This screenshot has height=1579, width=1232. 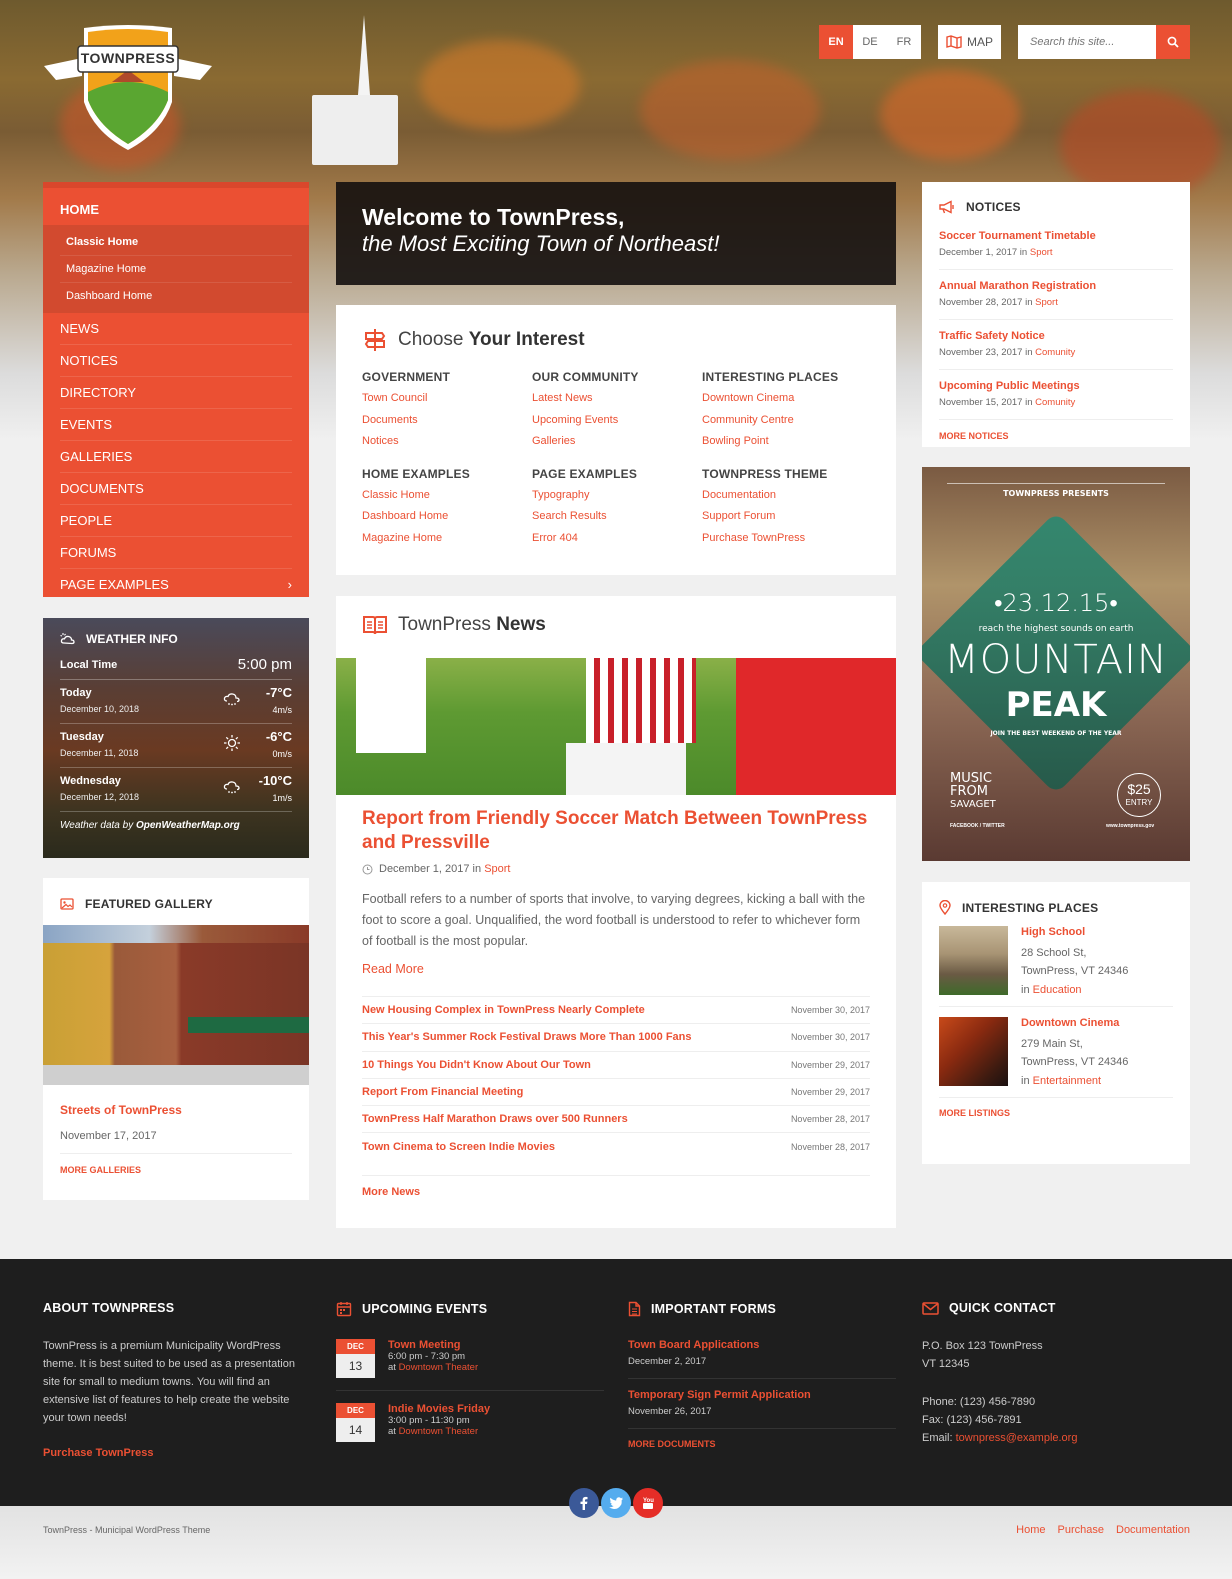 What do you see at coordinates (904, 42) in the screenshot?
I see `lang-fr: FR` at bounding box center [904, 42].